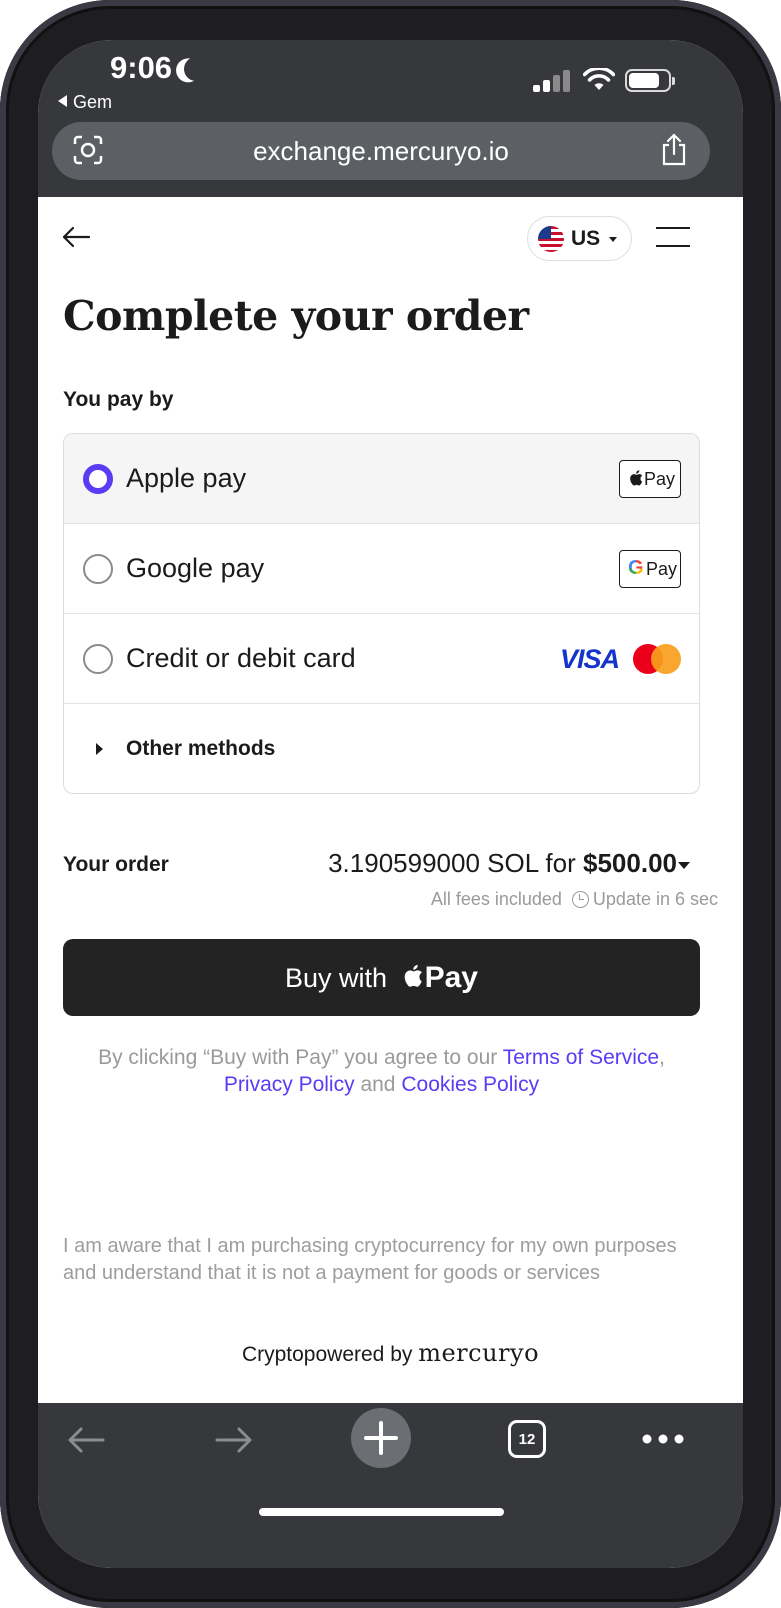  I want to click on url-text: exchange.mercuryo.io, so click(381, 151).